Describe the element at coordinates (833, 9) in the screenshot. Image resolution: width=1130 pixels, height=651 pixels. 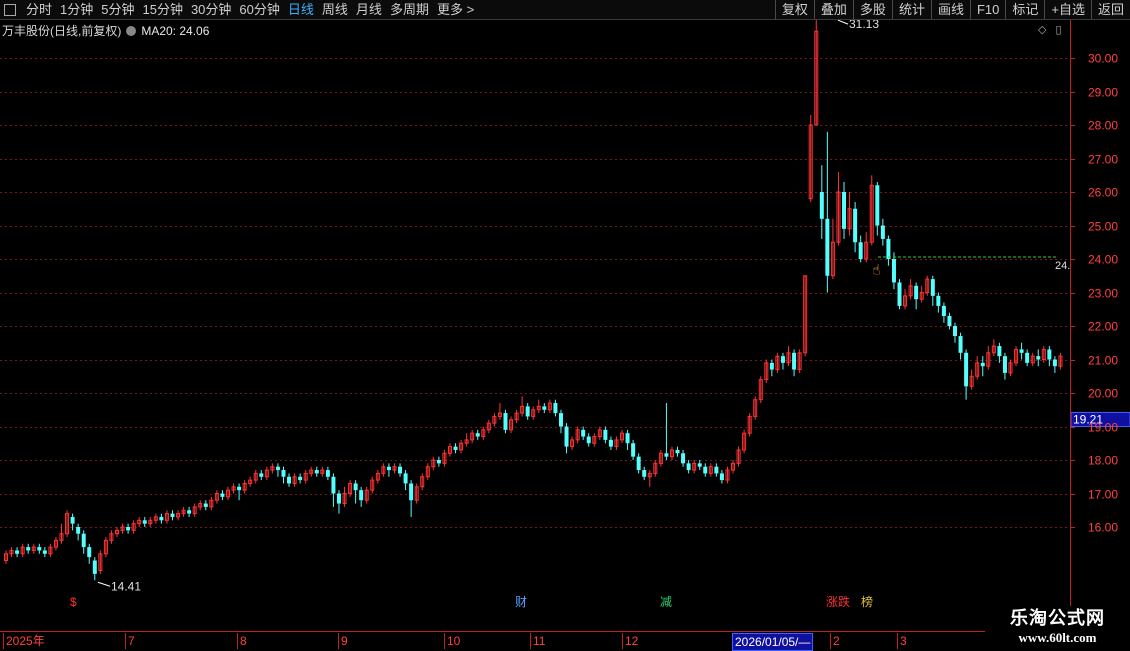
I see `toolbar-button-1: 叠加` at that location.